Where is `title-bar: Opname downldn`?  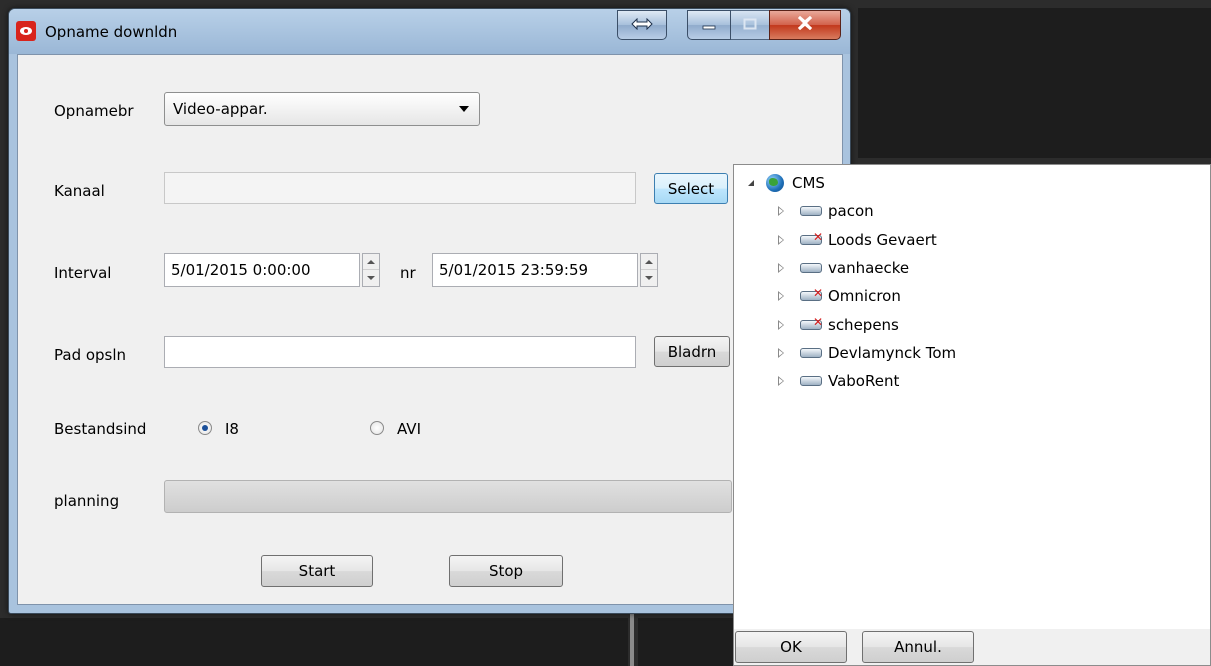 title-bar: Opname downldn is located at coordinates (429, 31).